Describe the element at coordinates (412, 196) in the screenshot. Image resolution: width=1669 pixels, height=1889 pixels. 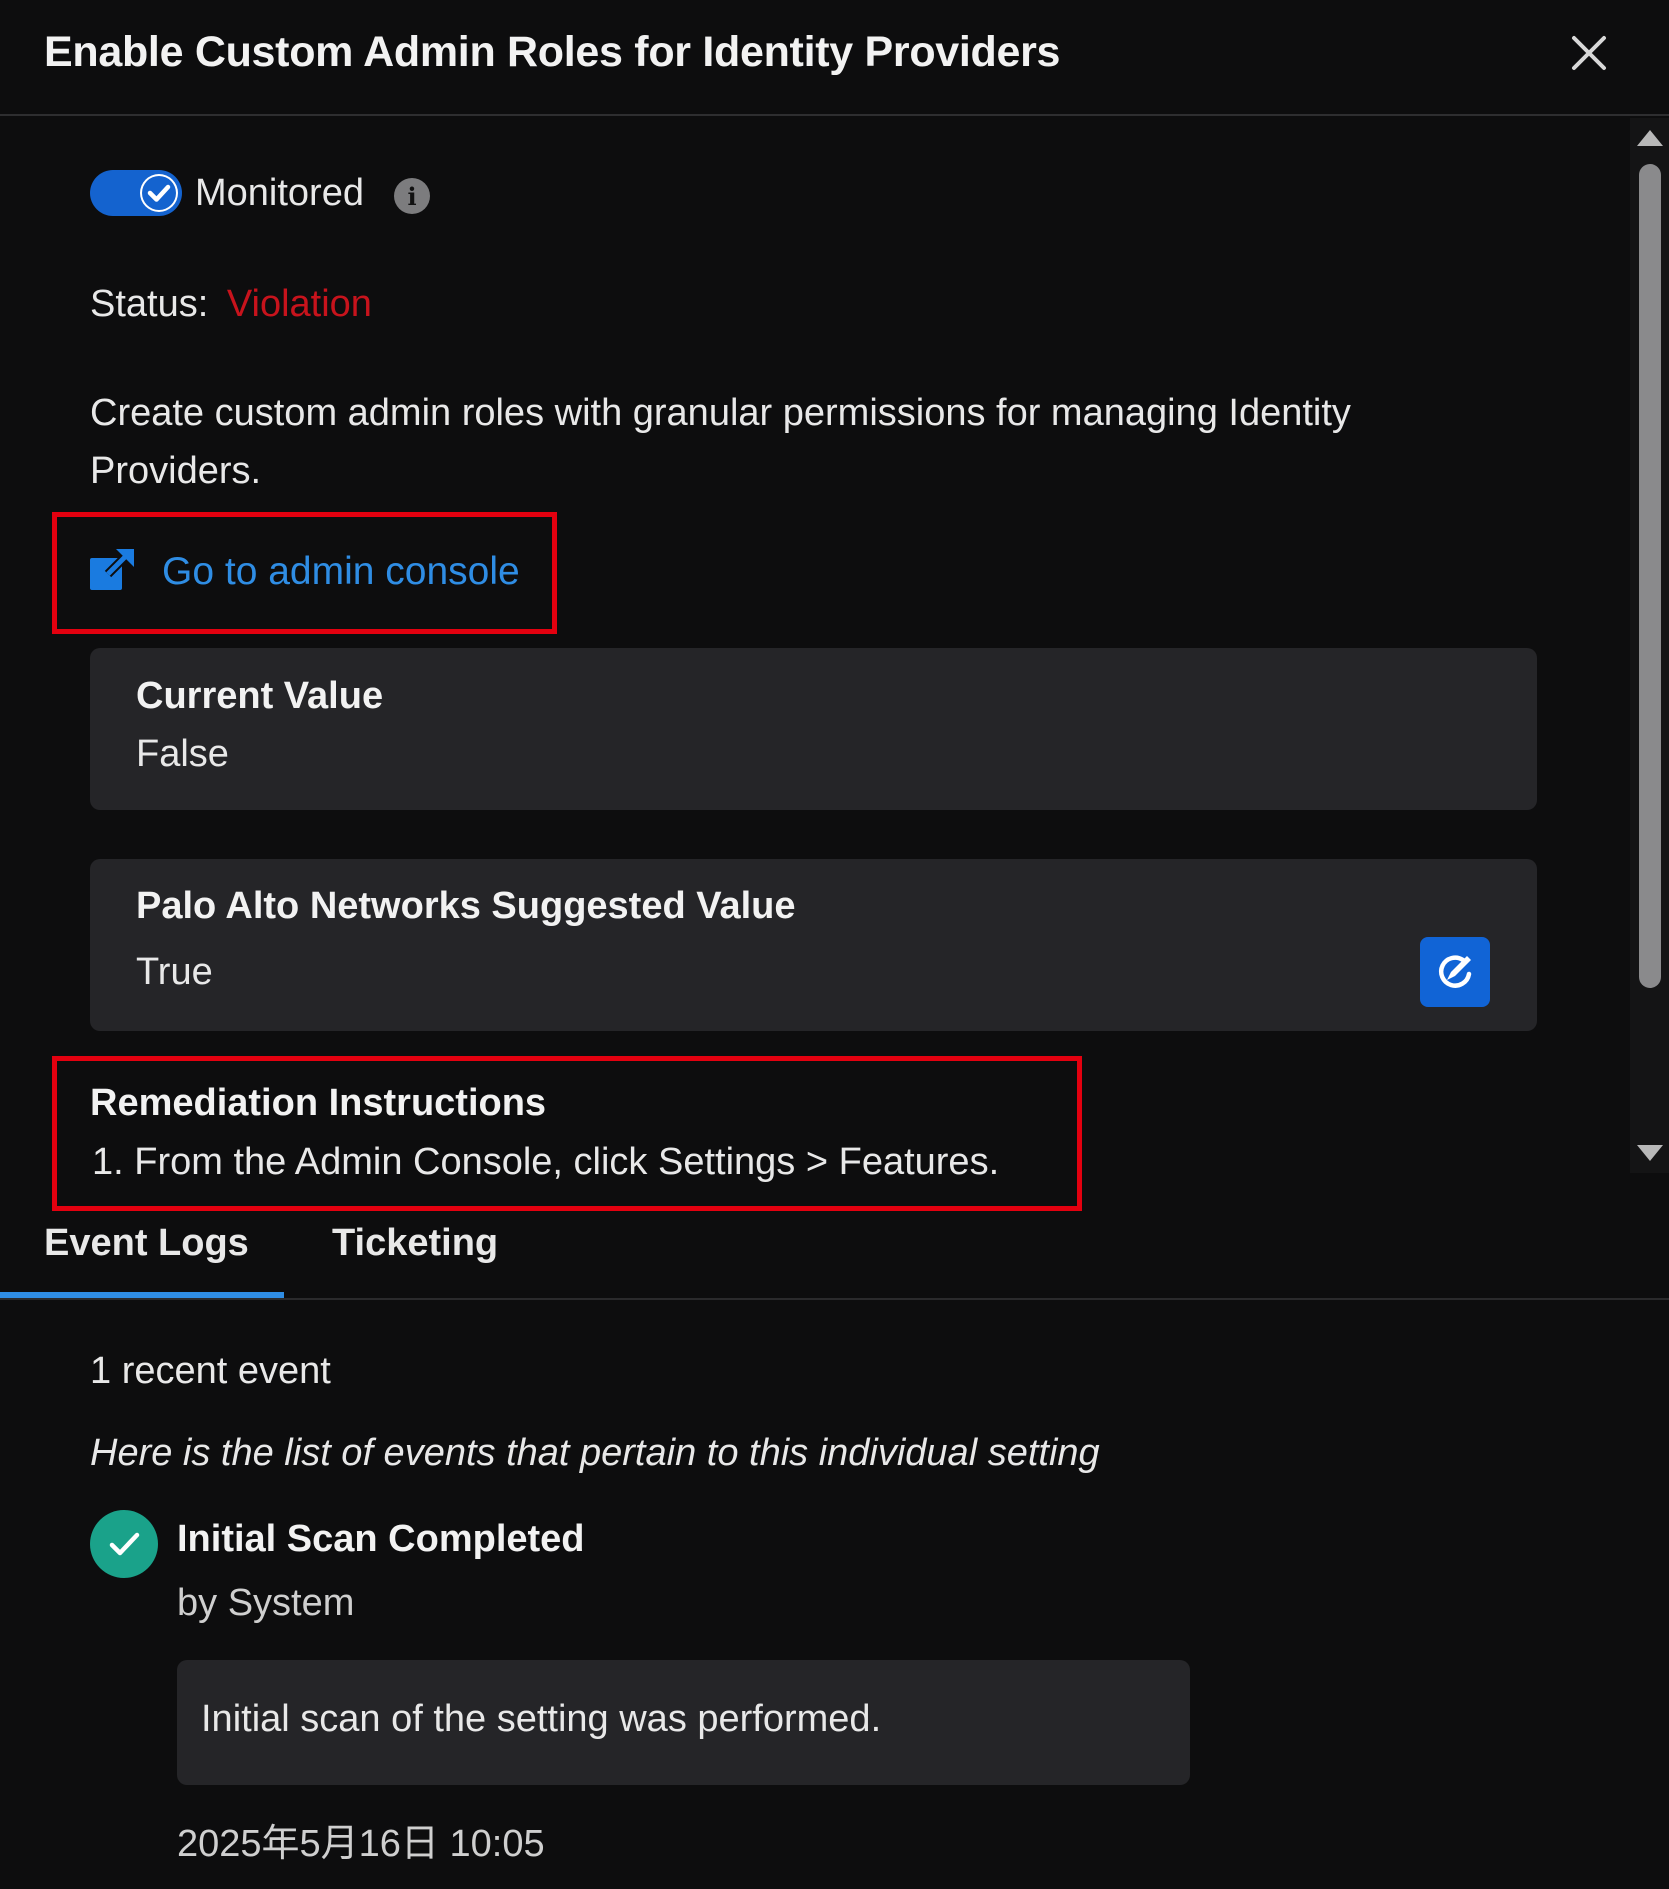
I see `info-icon: i` at that location.